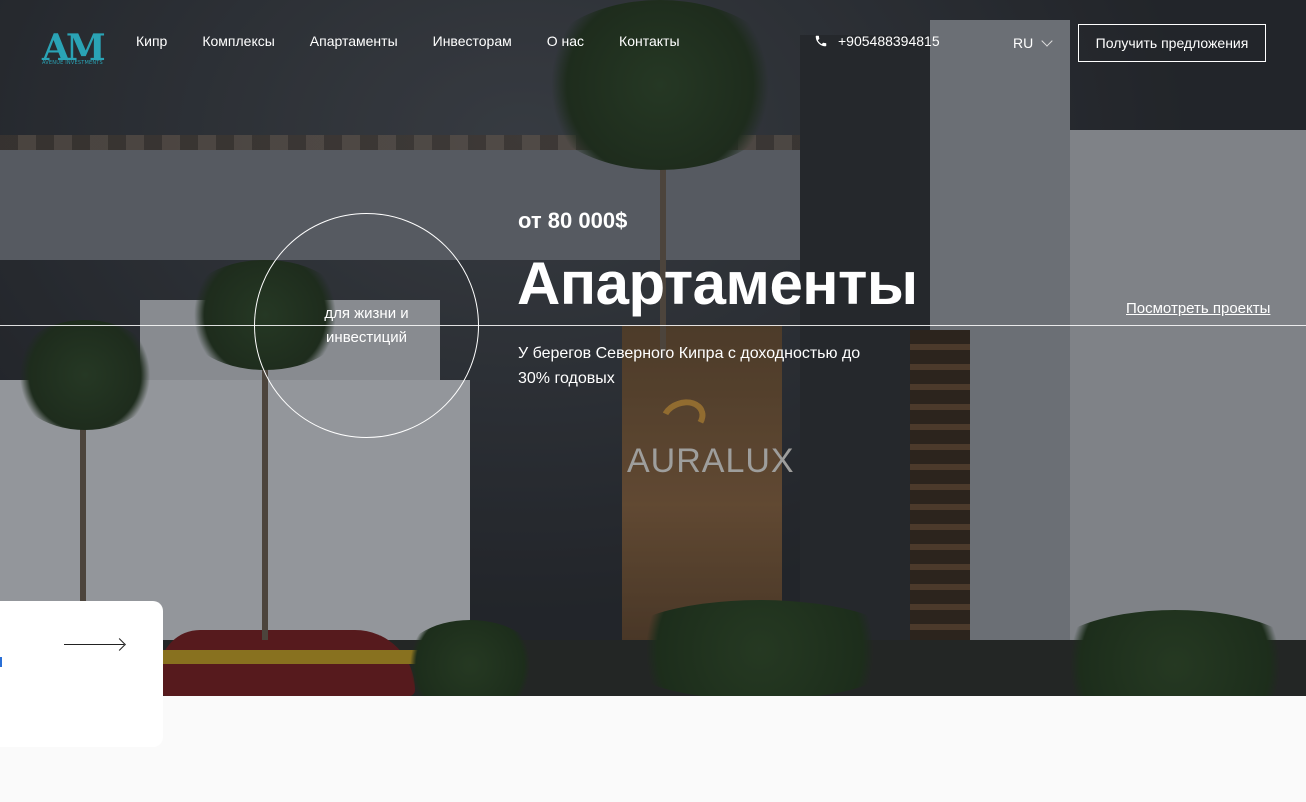 Image resolution: width=1306 pixels, height=802 pixels. What do you see at coordinates (573, 220) in the screenshot?
I see `hero-price: от 80 000$` at bounding box center [573, 220].